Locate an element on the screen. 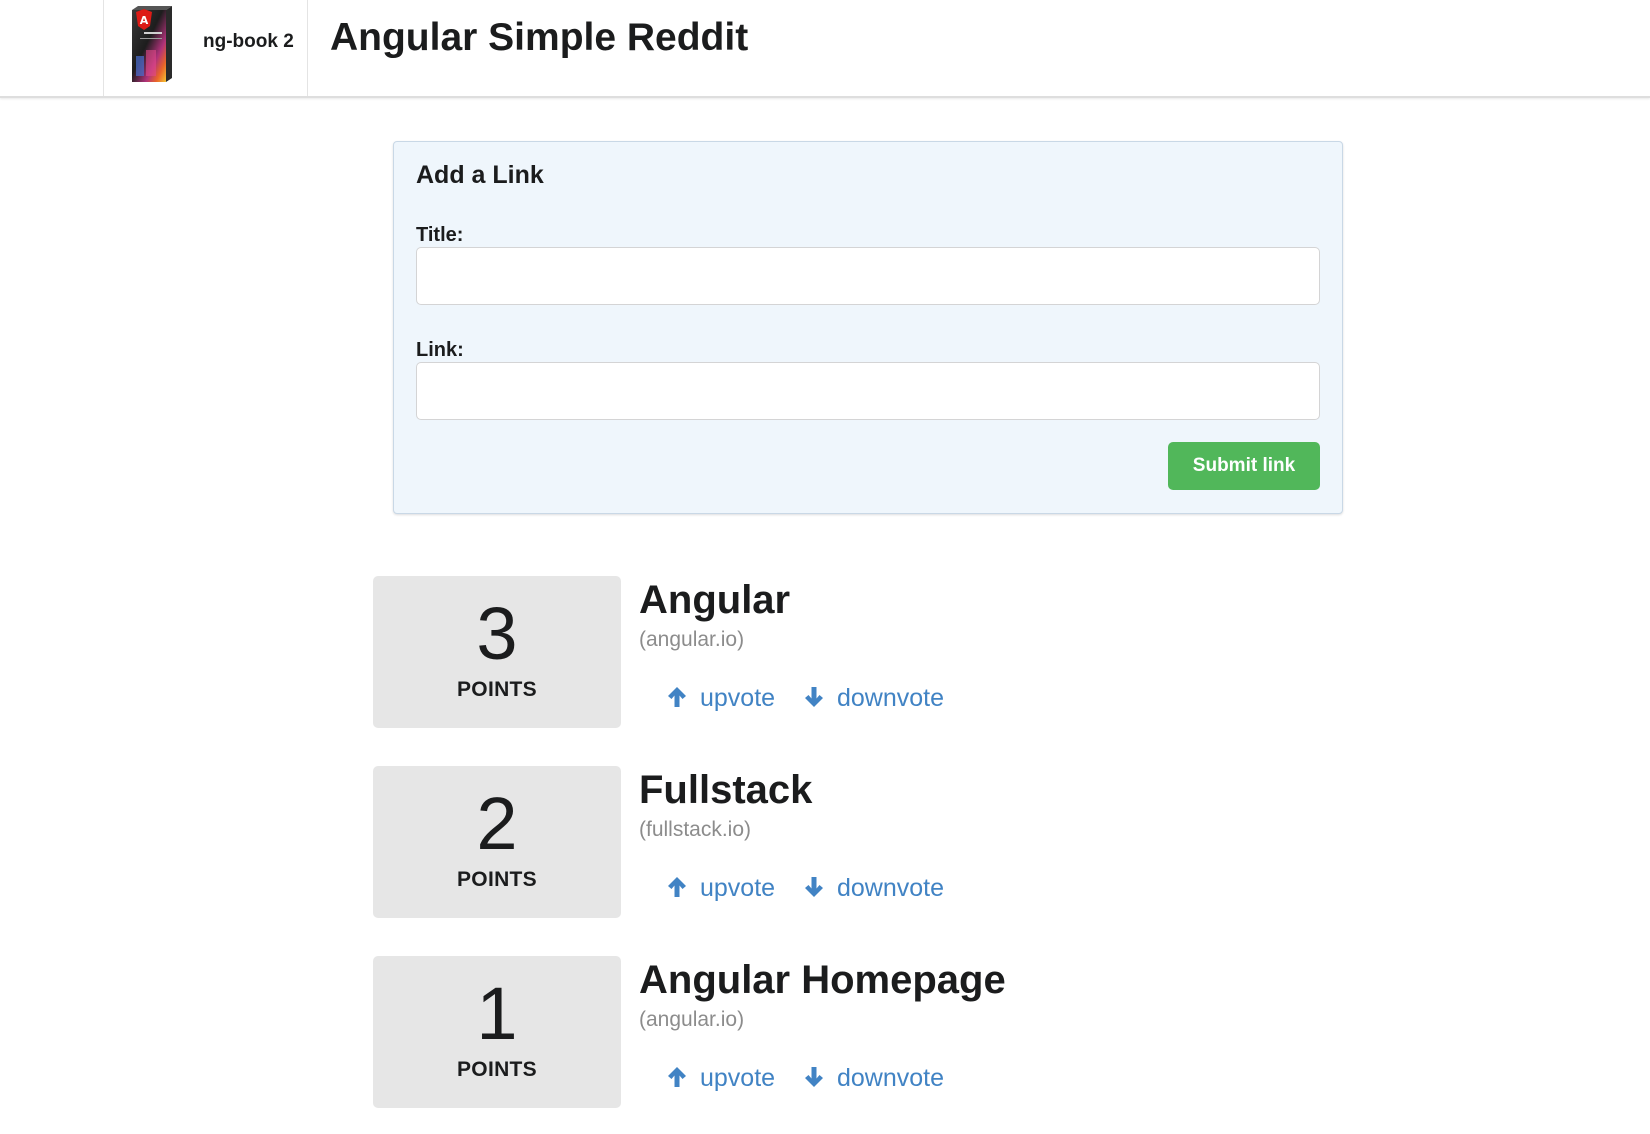  brand-item: A ng-book 2 is located at coordinates (205, 48).